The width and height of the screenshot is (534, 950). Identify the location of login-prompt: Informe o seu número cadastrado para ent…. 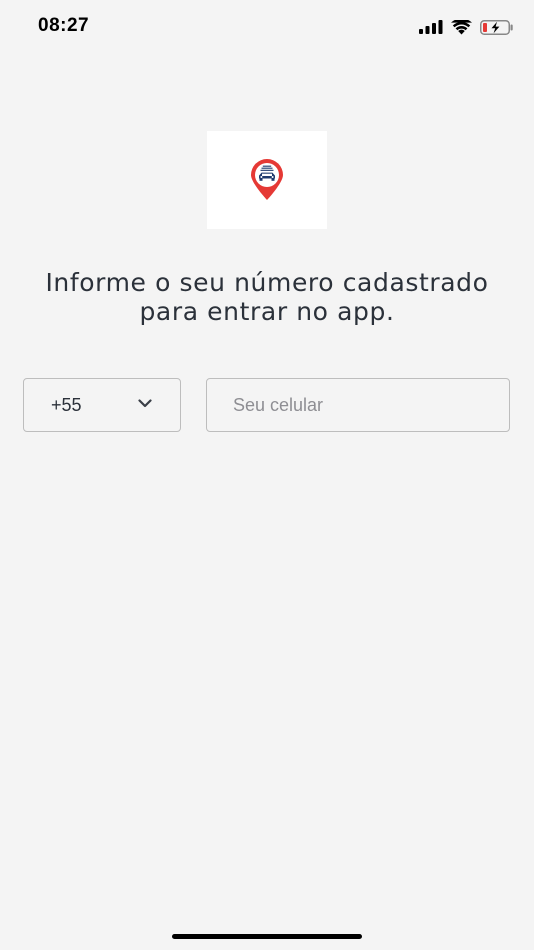
(267, 297).